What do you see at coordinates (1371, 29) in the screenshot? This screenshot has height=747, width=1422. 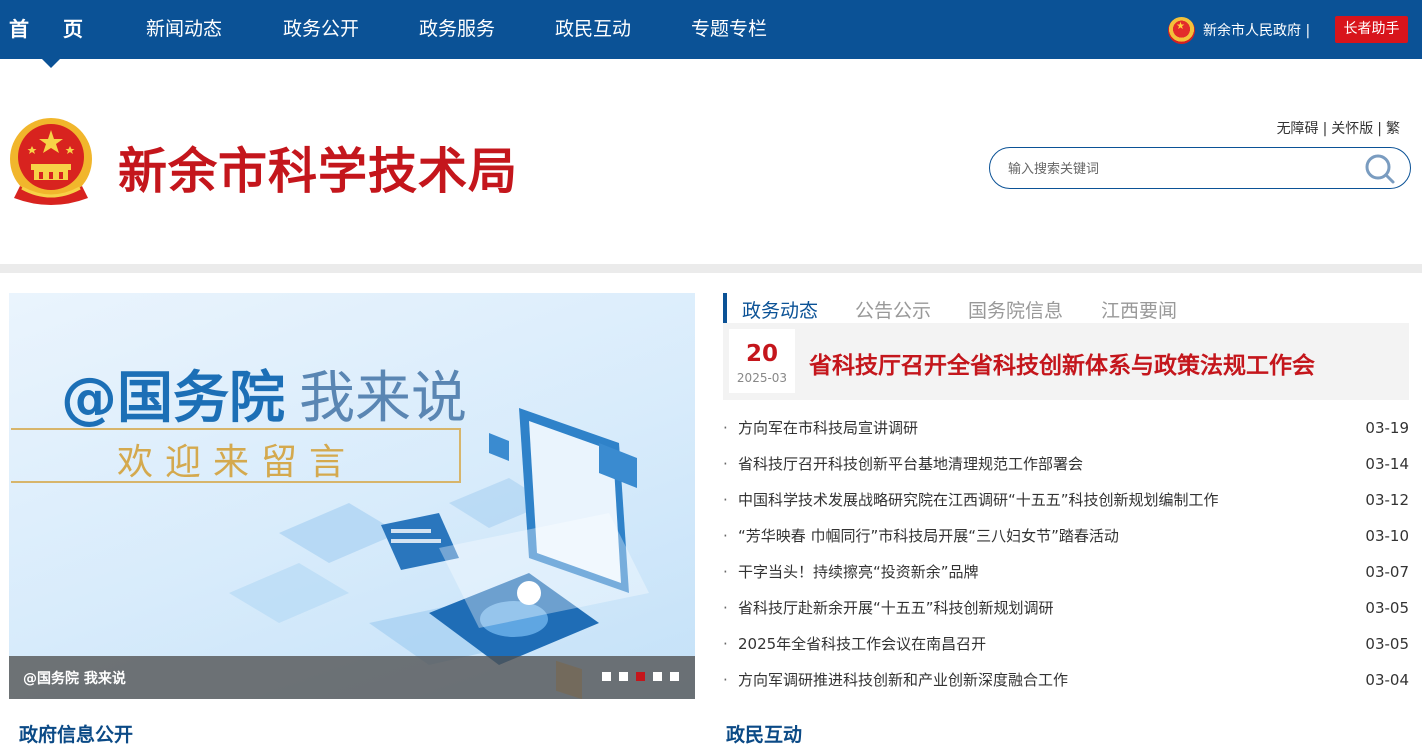 I see `elder-assistant-button: 长者助手` at bounding box center [1371, 29].